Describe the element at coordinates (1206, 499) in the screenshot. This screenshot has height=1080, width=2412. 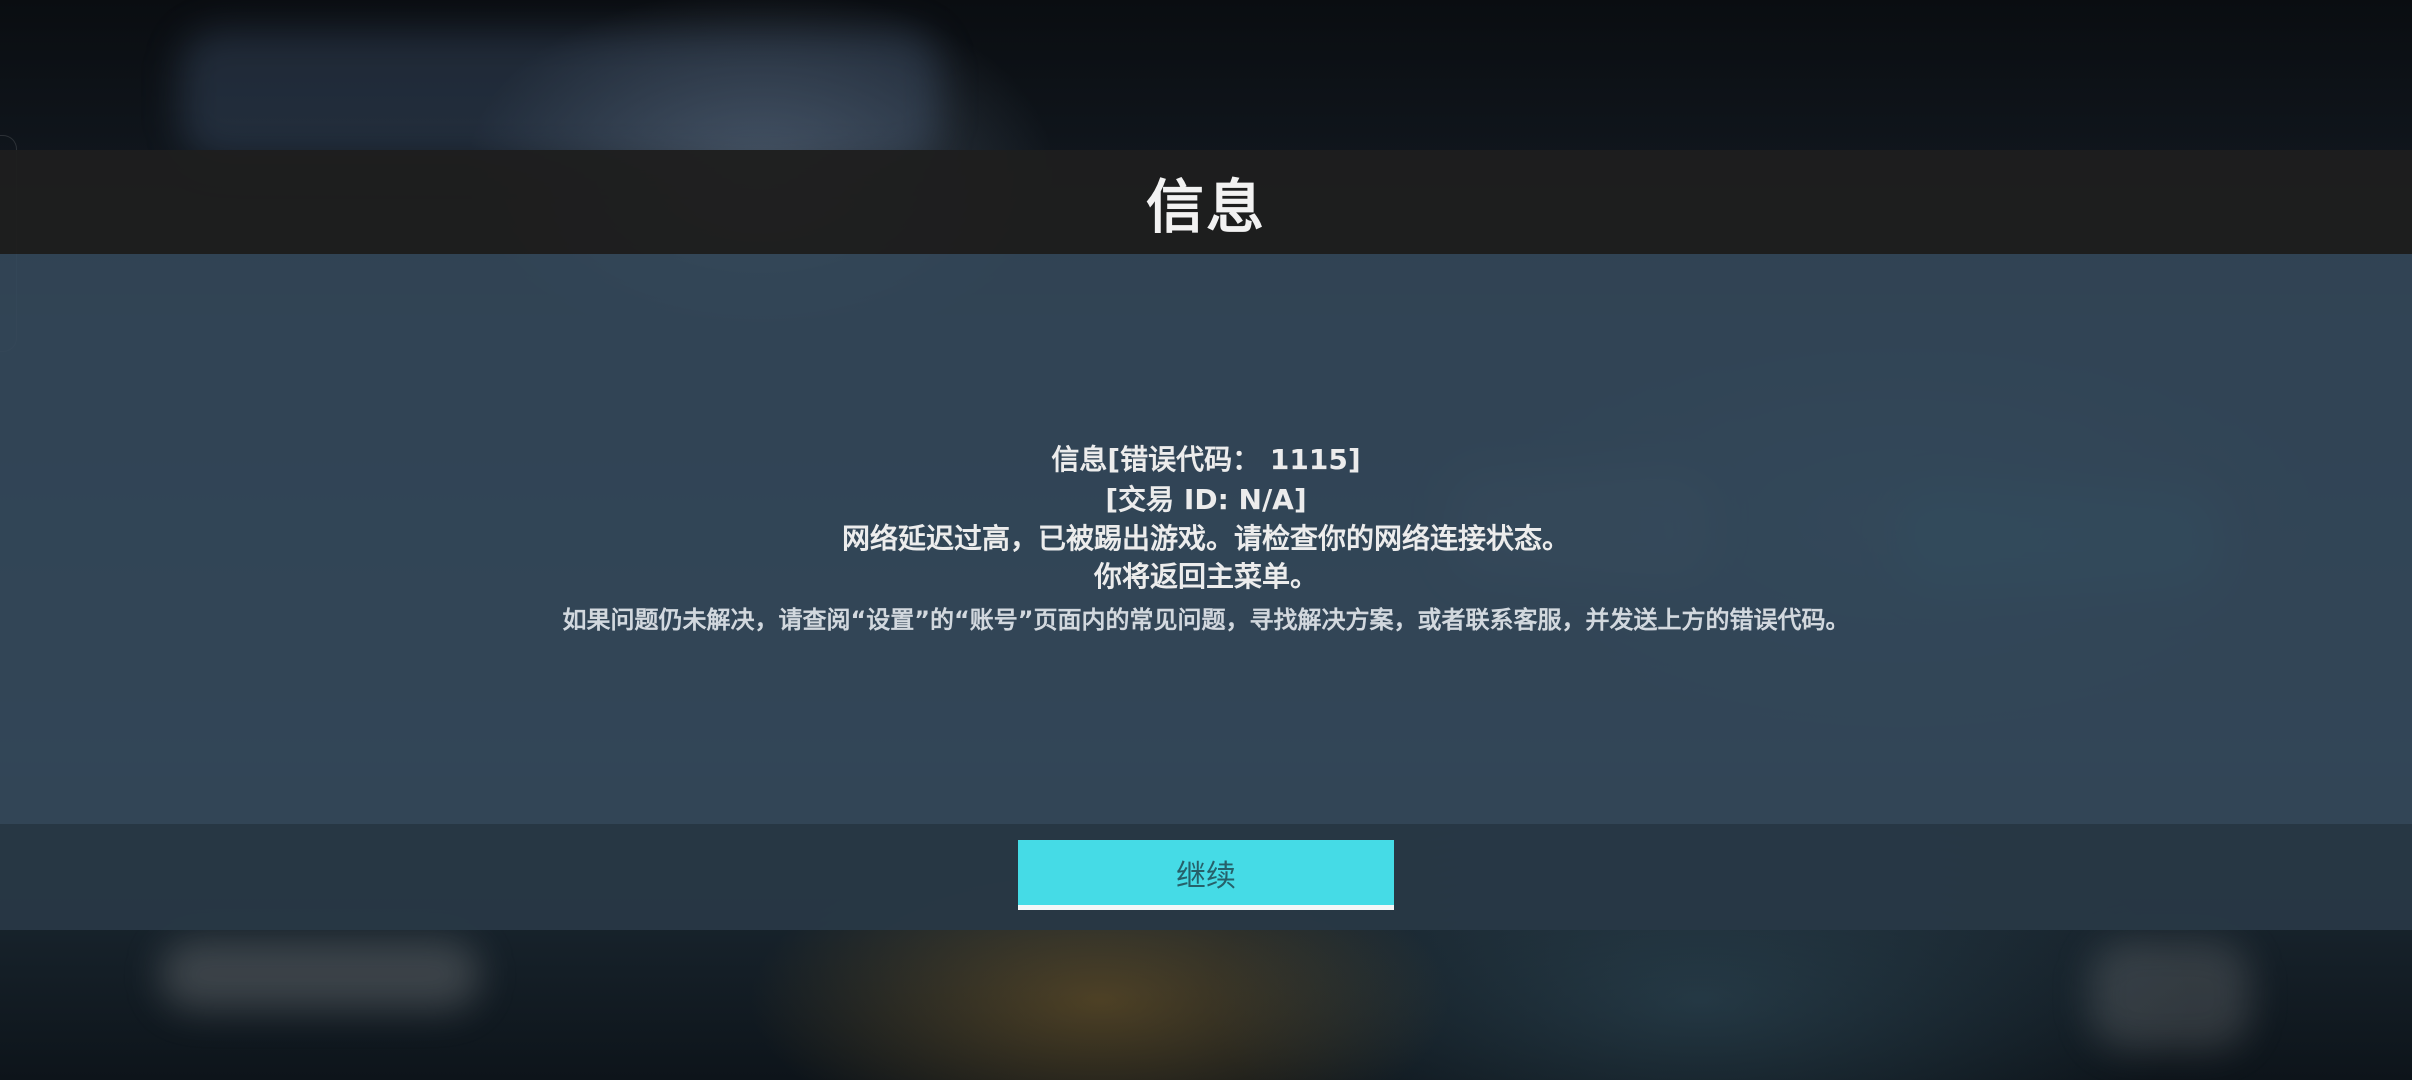
I see `transaction-id-text: [交易 ID: N/A]` at that location.